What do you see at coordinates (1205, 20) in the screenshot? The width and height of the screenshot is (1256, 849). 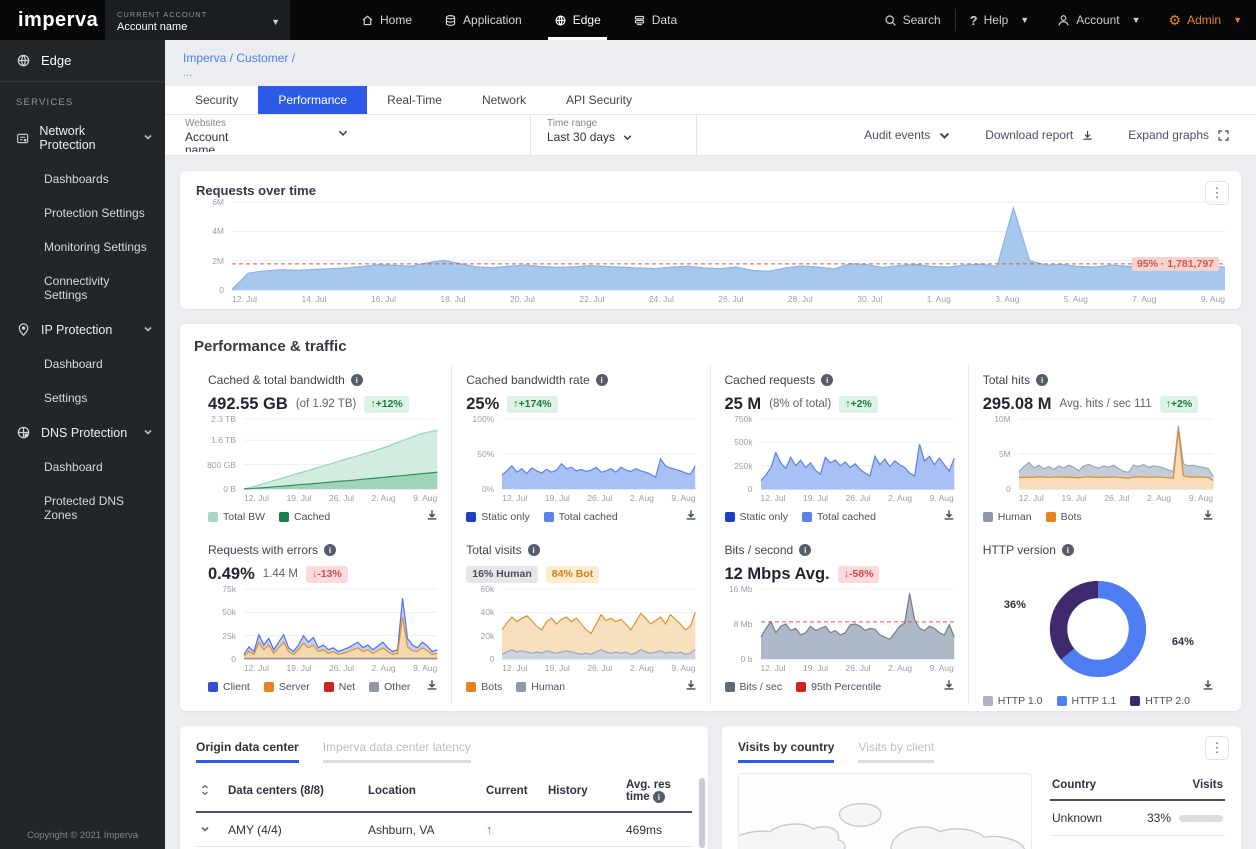 I see `admin-menu: ⚙ Admin ▼` at bounding box center [1205, 20].